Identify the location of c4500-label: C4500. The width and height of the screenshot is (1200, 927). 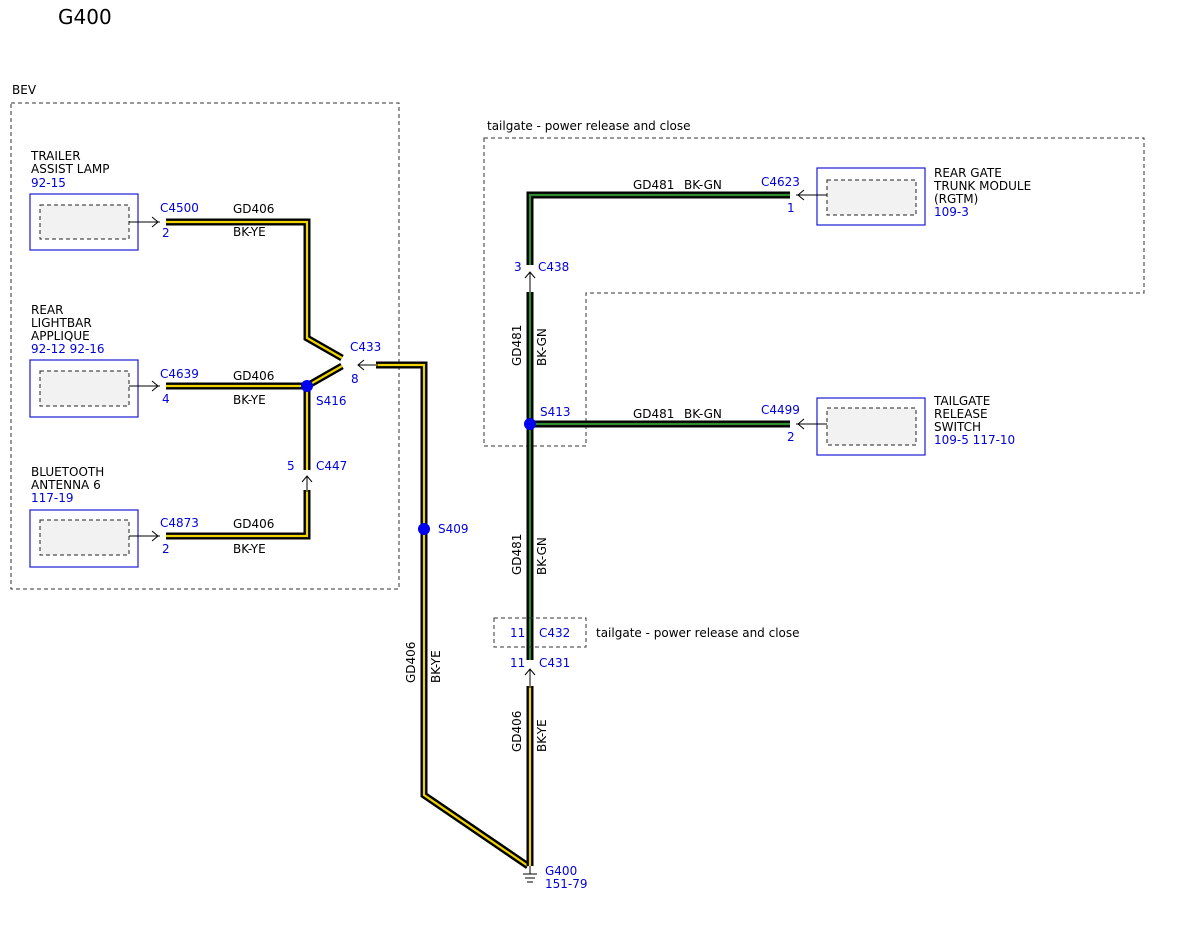
(179, 208).